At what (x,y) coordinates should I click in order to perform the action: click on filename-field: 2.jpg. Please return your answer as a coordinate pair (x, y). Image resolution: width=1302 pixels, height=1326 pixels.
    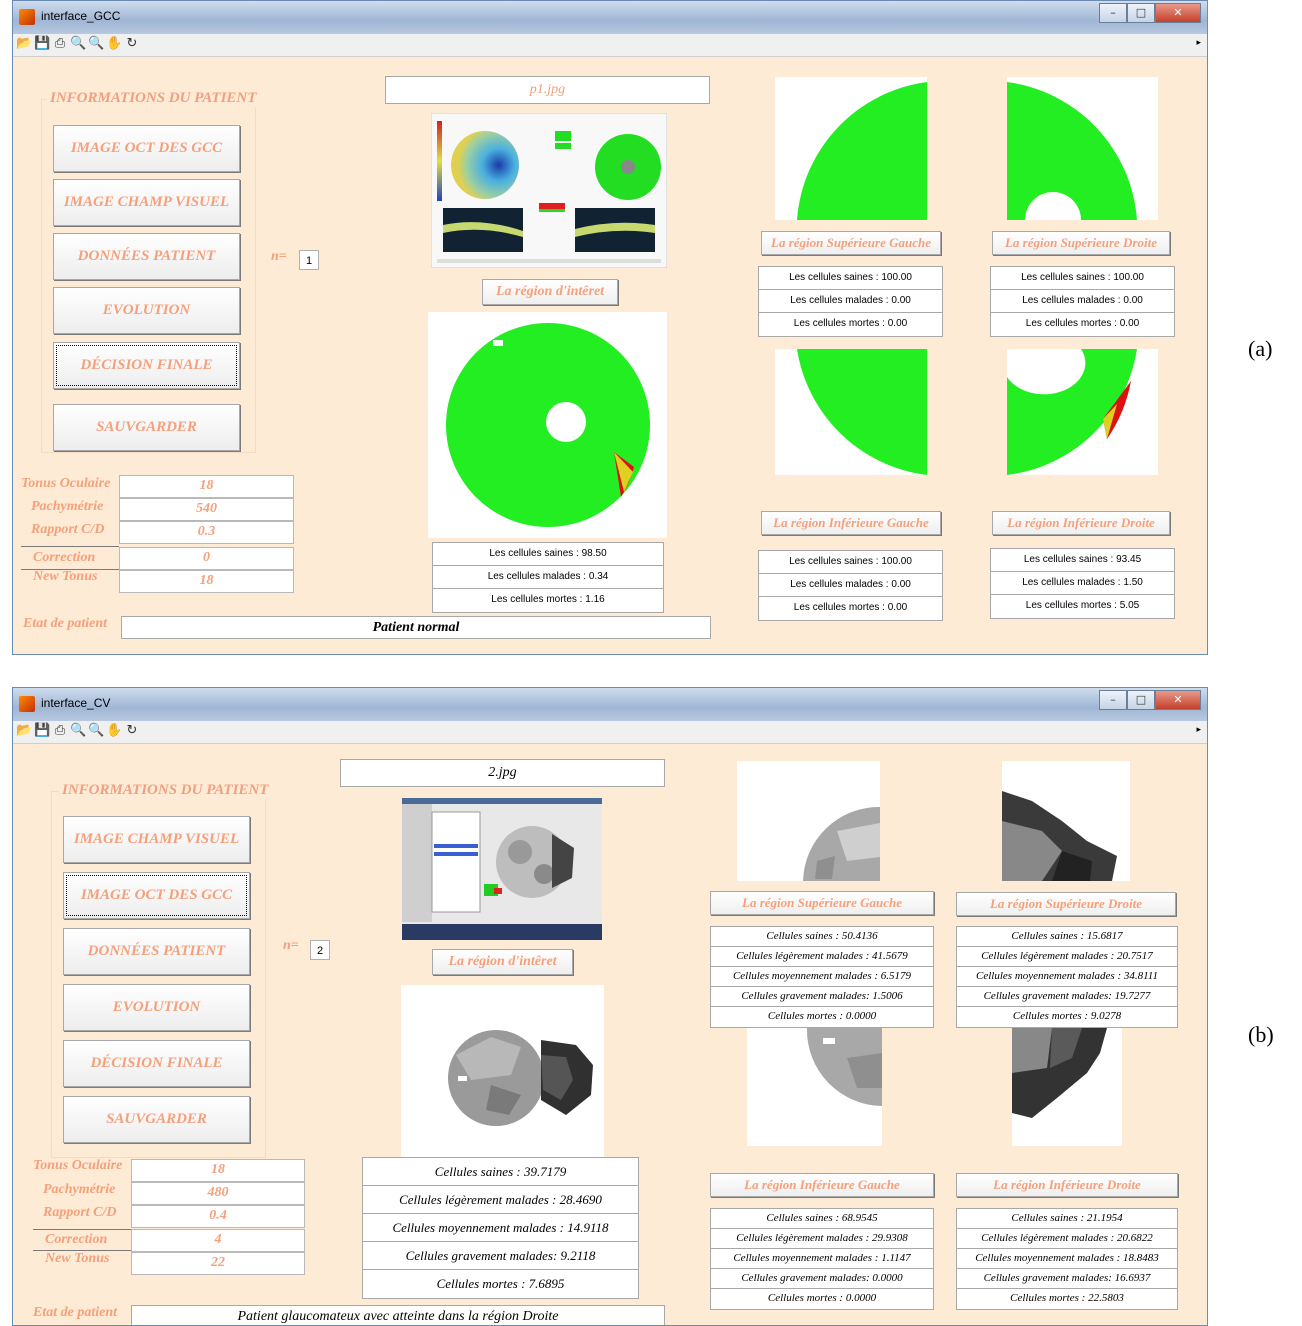
    Looking at the image, I should click on (502, 773).